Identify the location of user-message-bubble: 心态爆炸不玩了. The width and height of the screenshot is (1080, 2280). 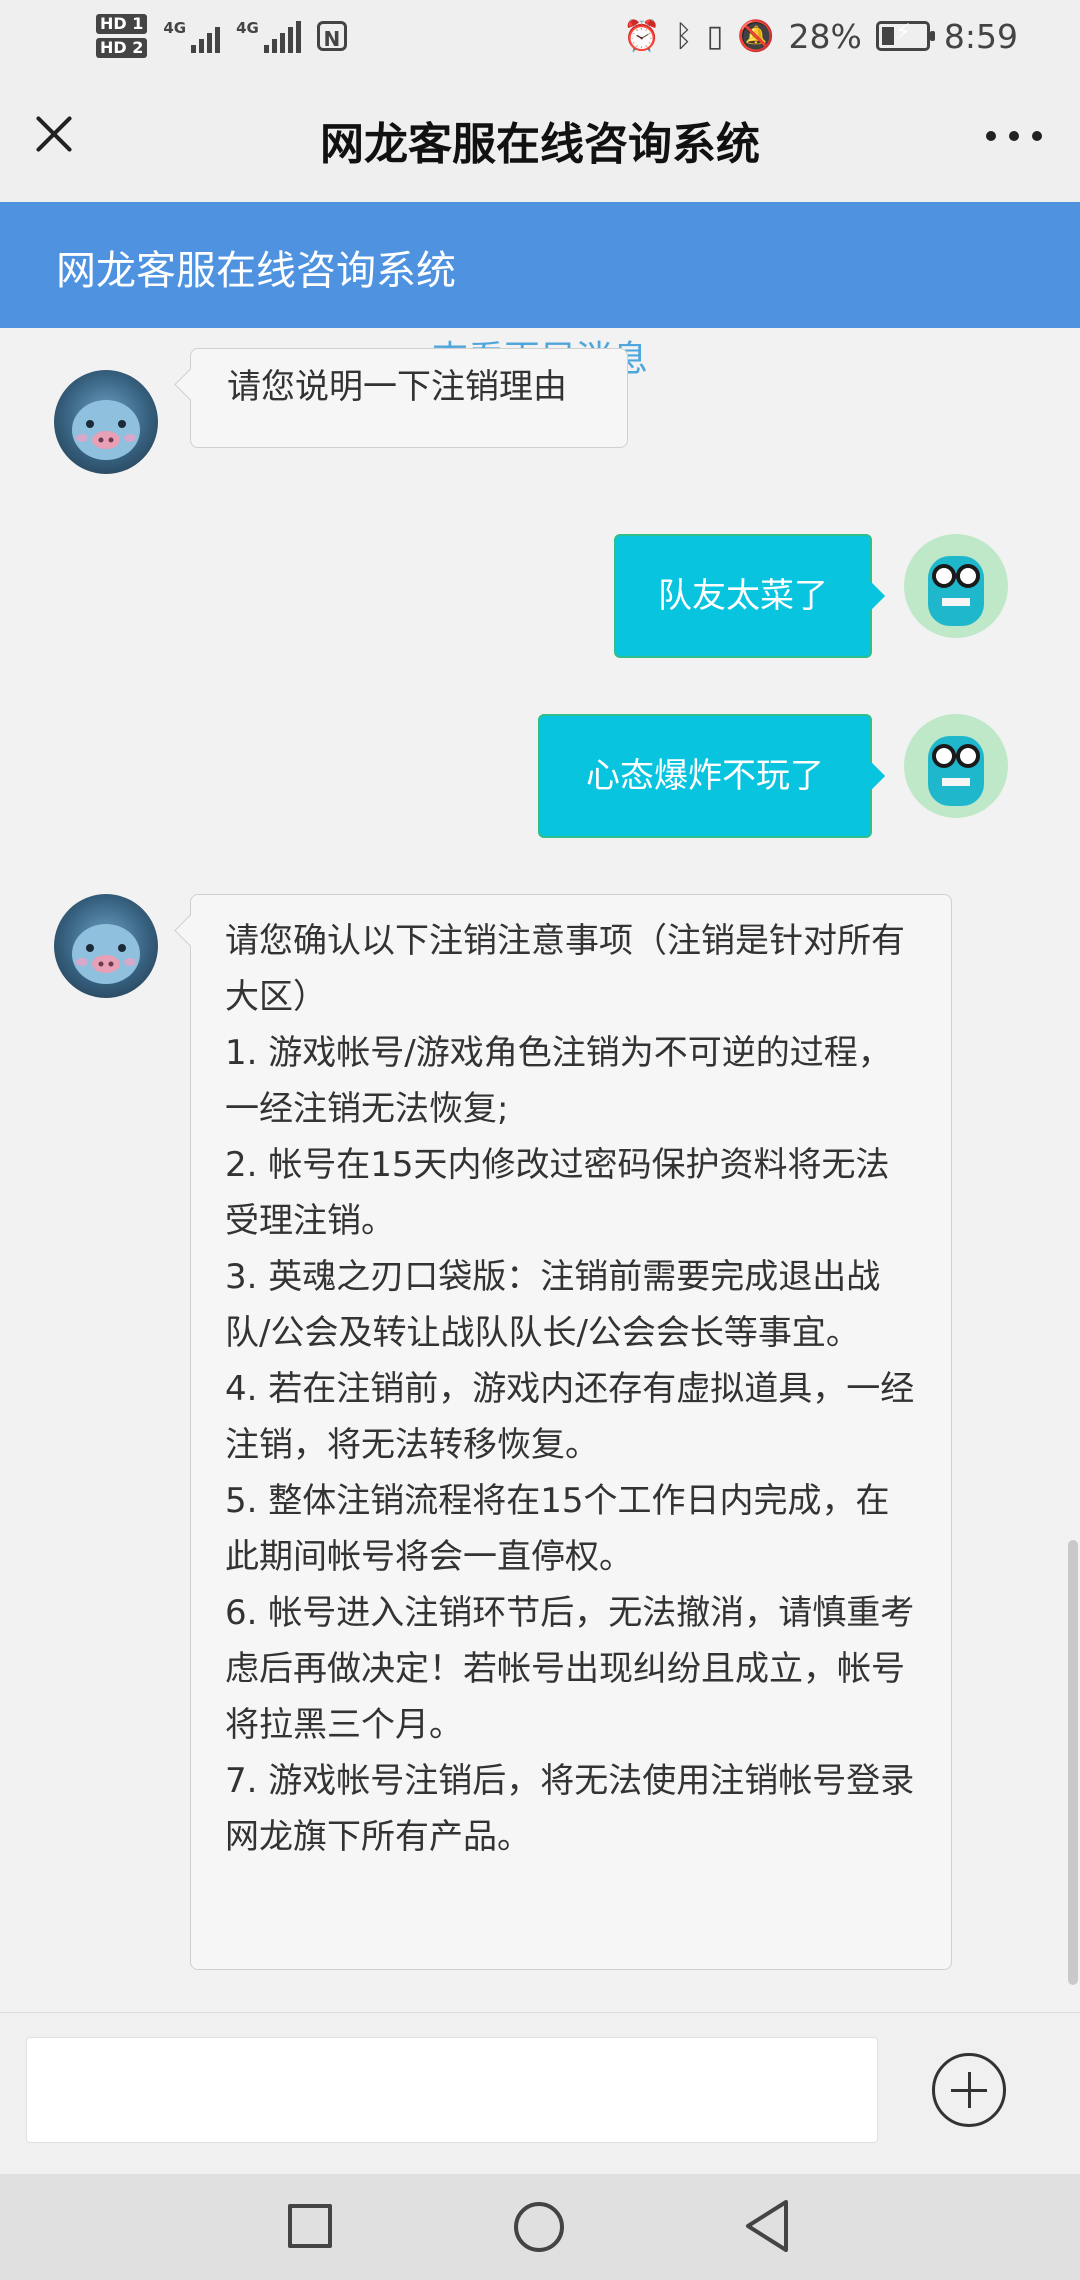
(705, 776).